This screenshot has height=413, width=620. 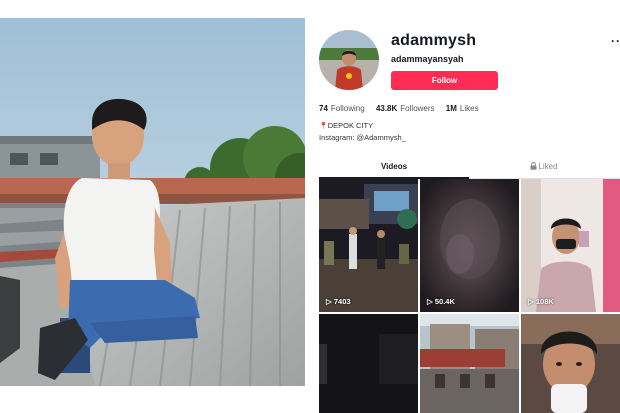 I want to click on bio-instagram: Instagram: @Adammysh_, so click(x=362, y=137).